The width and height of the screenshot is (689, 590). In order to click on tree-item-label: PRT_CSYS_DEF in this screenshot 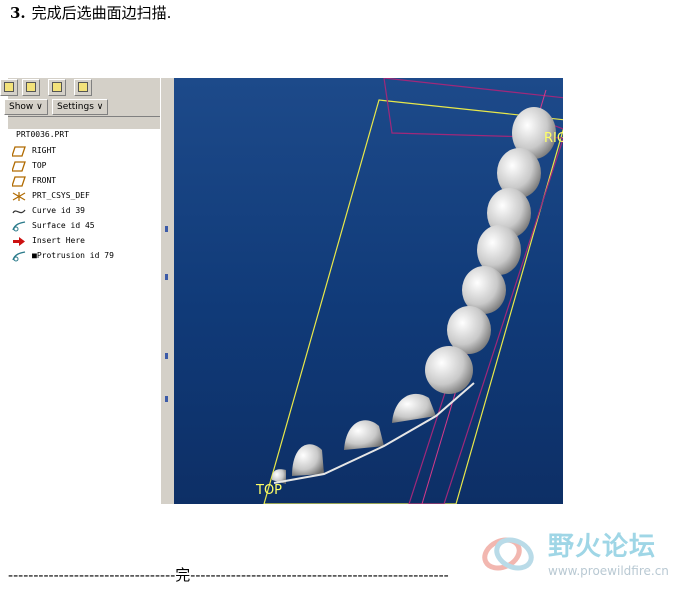, I will do `click(61, 195)`.